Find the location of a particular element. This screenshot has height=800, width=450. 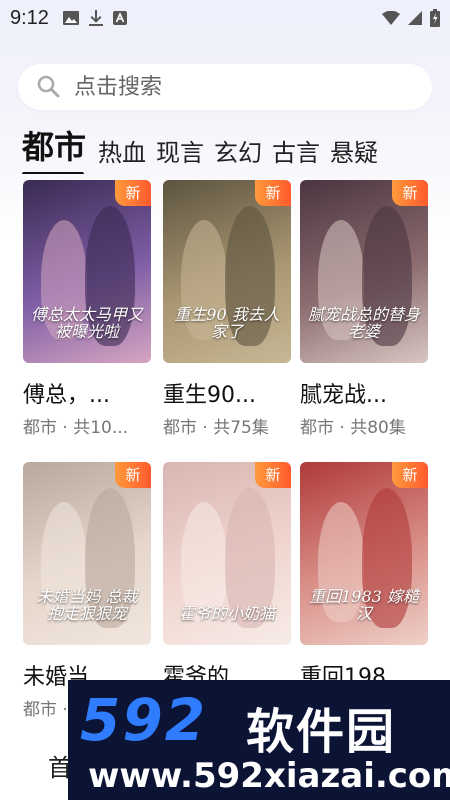

drama-poster: 傅总太太马甲又被曝光啦 新 is located at coordinates (87, 271).